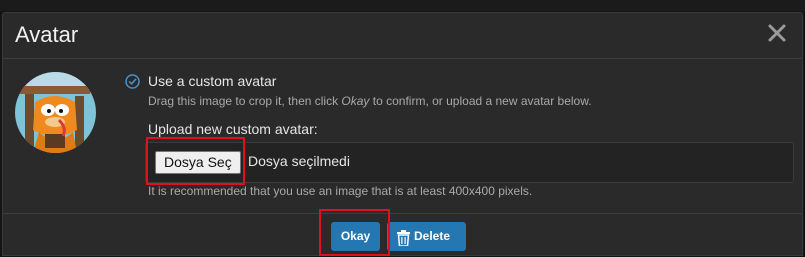 Image resolution: width=805 pixels, height=257 pixels. What do you see at coordinates (777, 33) in the screenshot?
I see `close-icon` at bounding box center [777, 33].